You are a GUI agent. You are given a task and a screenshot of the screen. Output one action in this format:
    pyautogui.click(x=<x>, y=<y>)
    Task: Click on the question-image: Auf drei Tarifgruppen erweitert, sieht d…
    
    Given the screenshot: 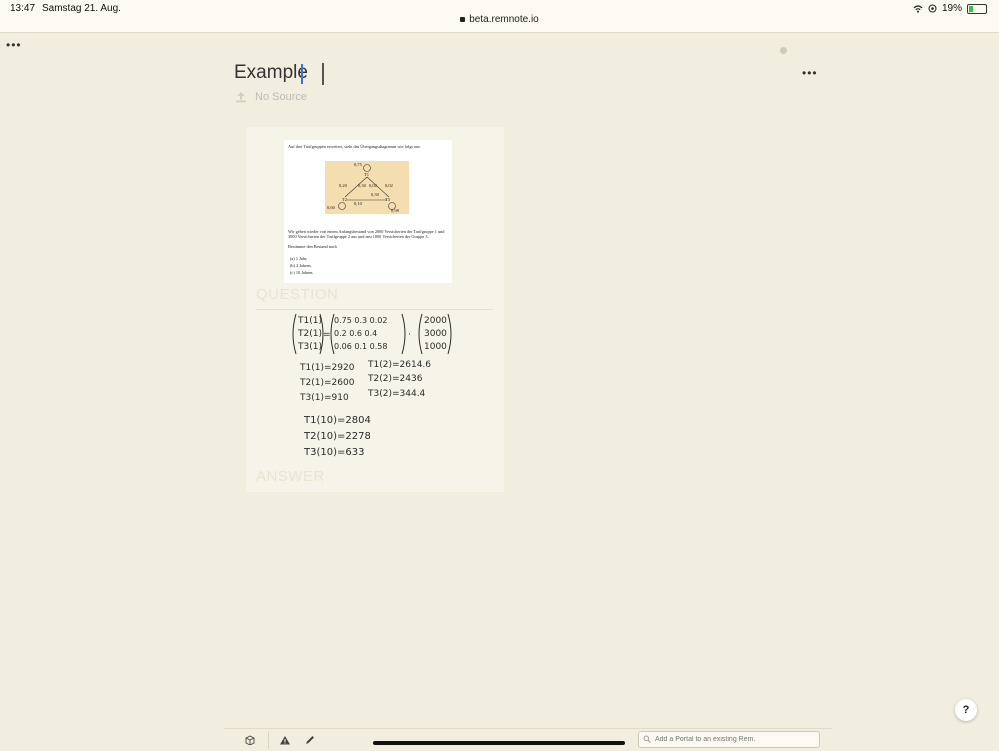 What is the action you would take?
    pyautogui.click(x=368, y=211)
    